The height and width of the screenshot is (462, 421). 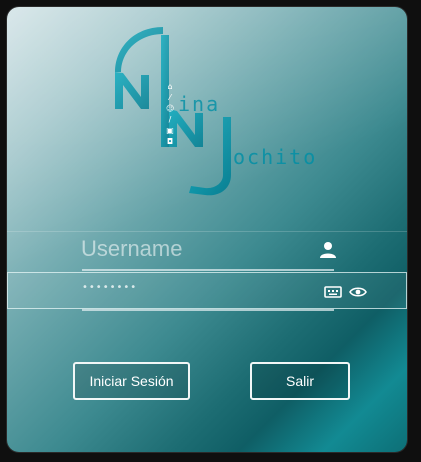 I want to click on username-row, so click(x=207, y=249).